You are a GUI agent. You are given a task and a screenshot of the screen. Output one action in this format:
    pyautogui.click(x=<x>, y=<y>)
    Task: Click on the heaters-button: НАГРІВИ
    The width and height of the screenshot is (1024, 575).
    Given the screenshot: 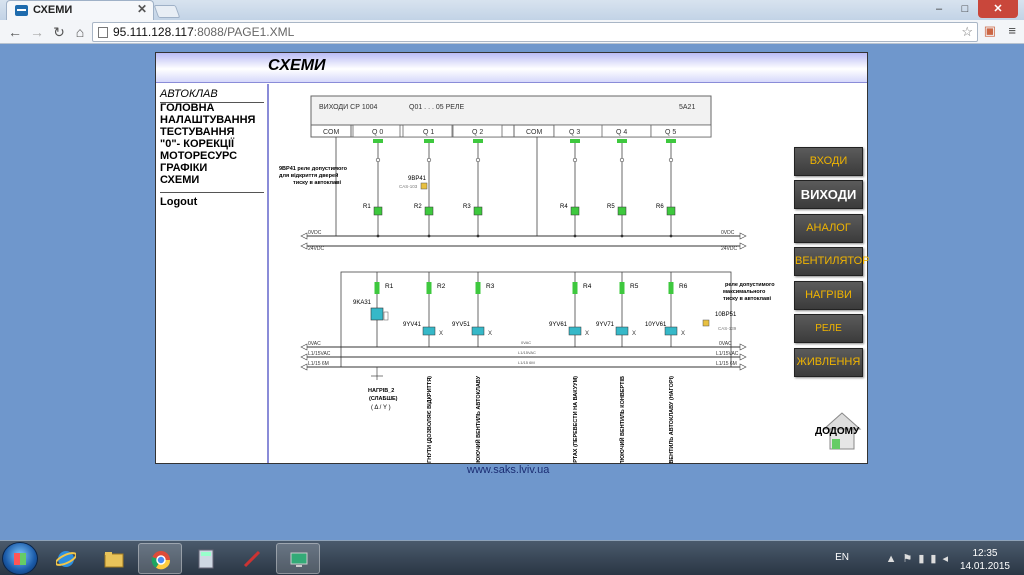 What is the action you would take?
    pyautogui.click(x=828, y=295)
    